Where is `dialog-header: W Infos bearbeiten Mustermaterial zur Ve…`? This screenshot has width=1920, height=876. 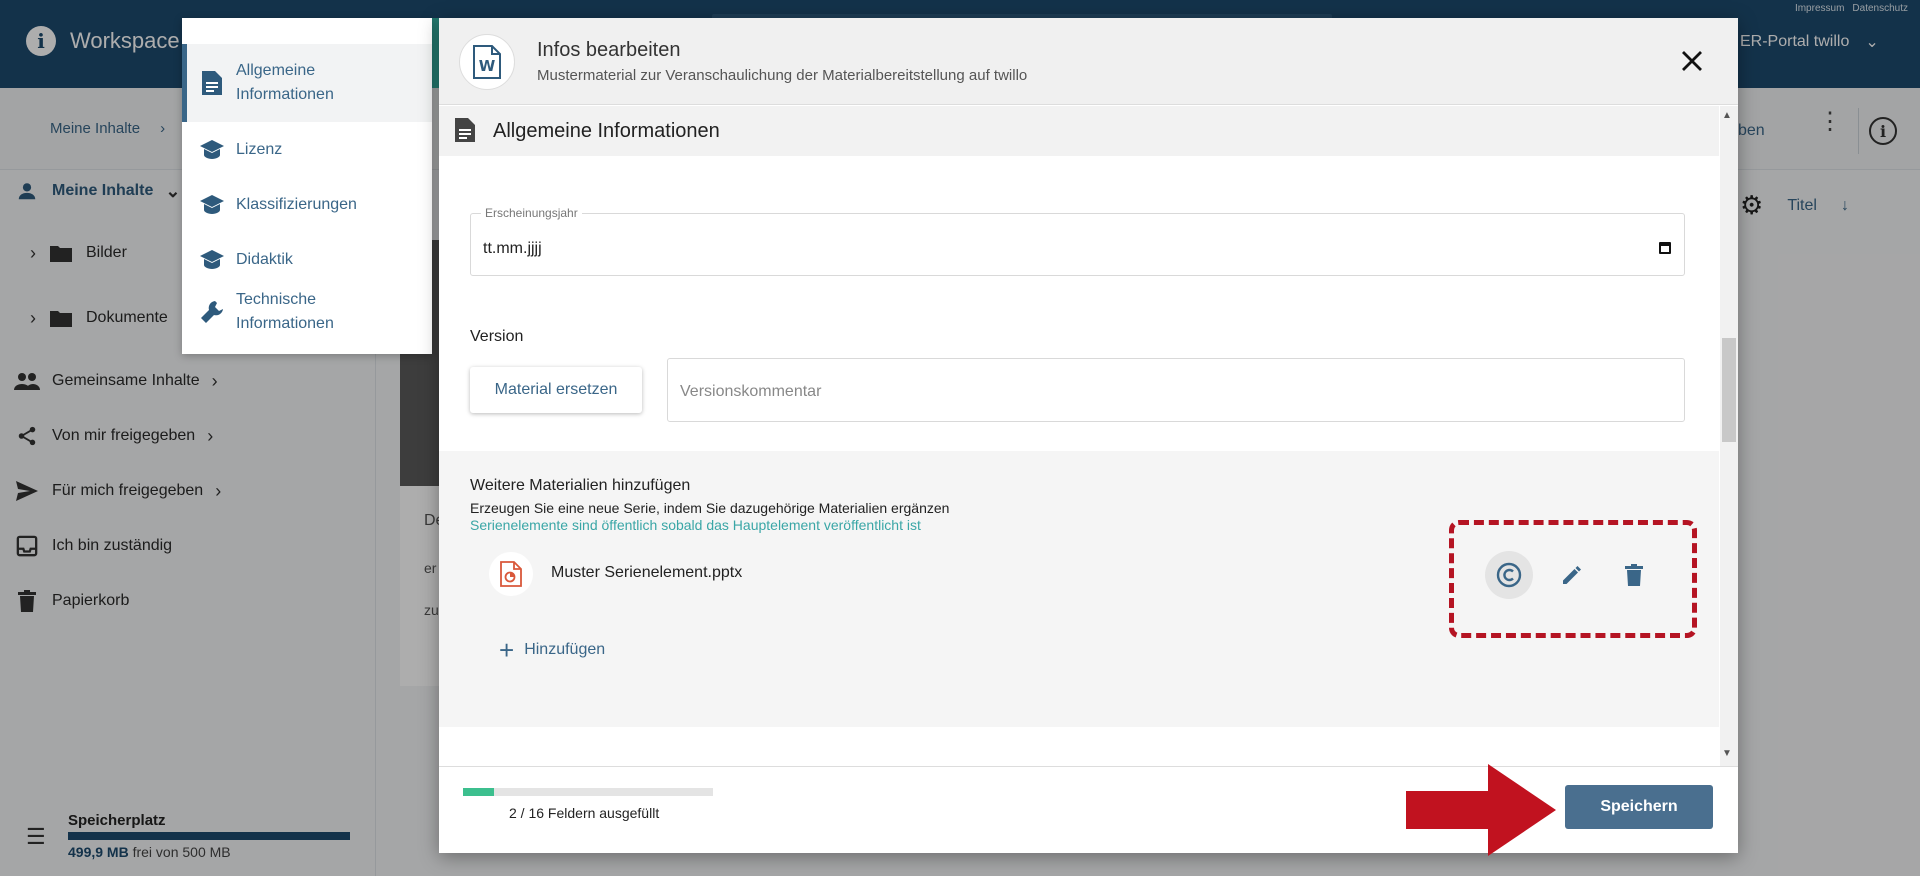 dialog-header: W Infos bearbeiten Mustermaterial zur Ve… is located at coordinates (1088, 61).